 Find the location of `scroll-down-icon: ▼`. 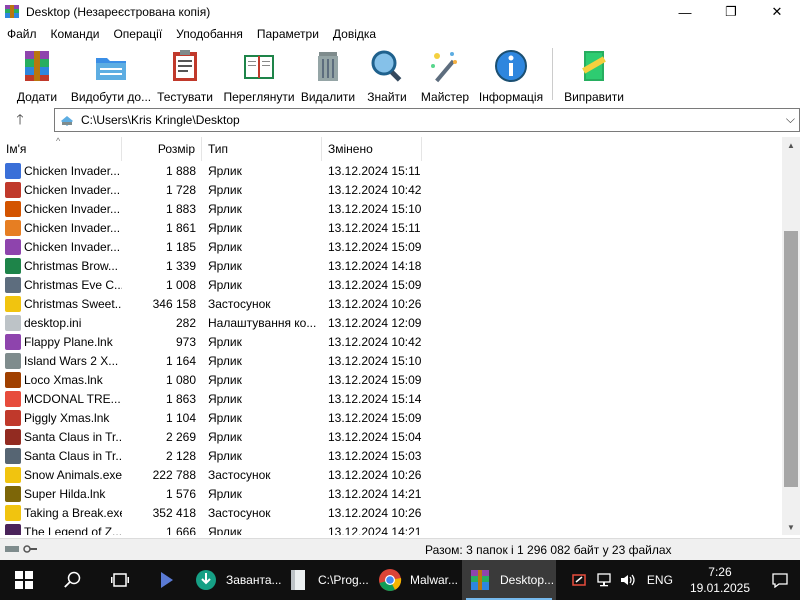

scroll-down-icon: ▼ is located at coordinates (791, 527).